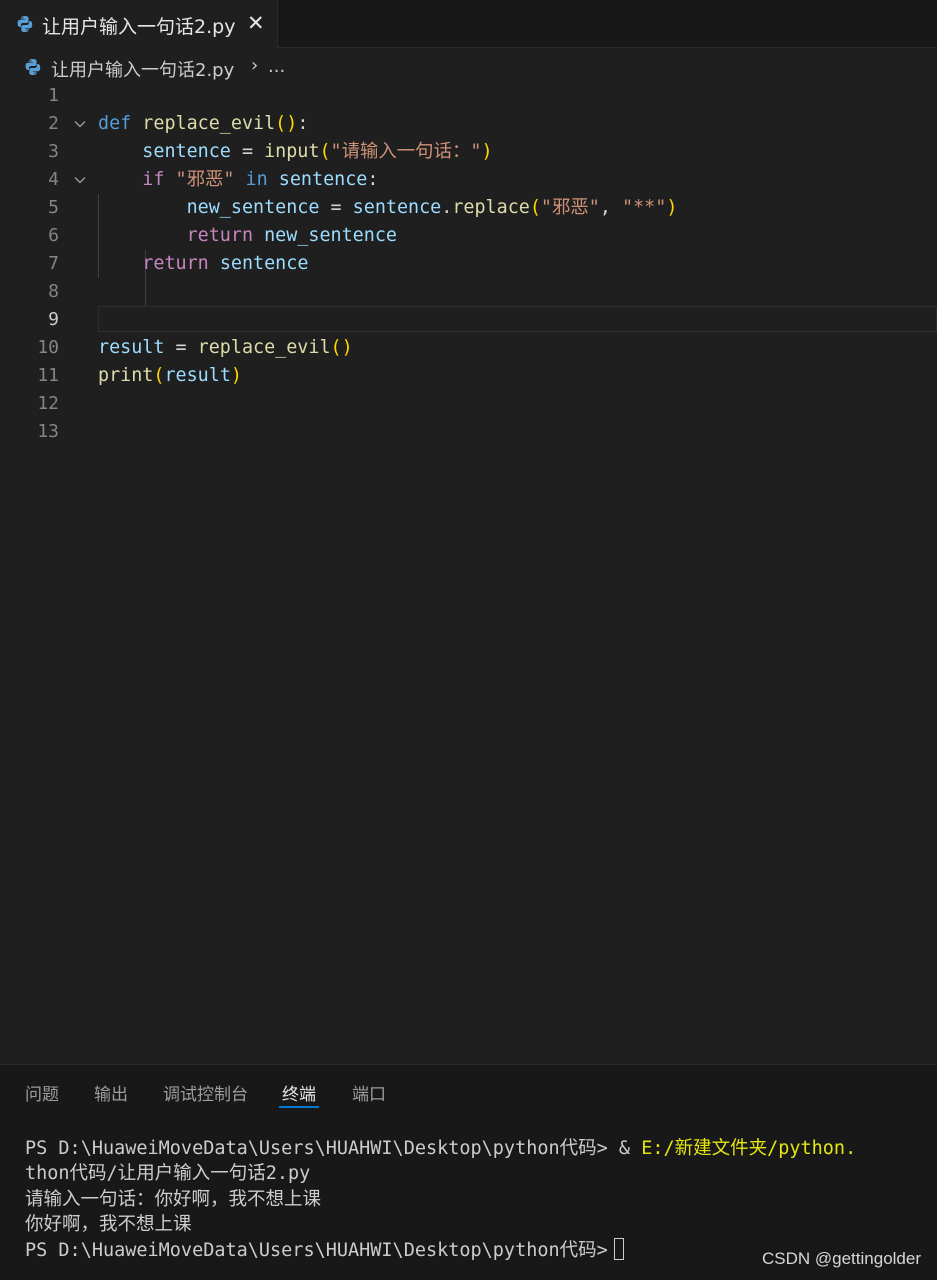  Describe the element at coordinates (299, 1092) in the screenshot. I see `tab-terminal: 终端` at that location.